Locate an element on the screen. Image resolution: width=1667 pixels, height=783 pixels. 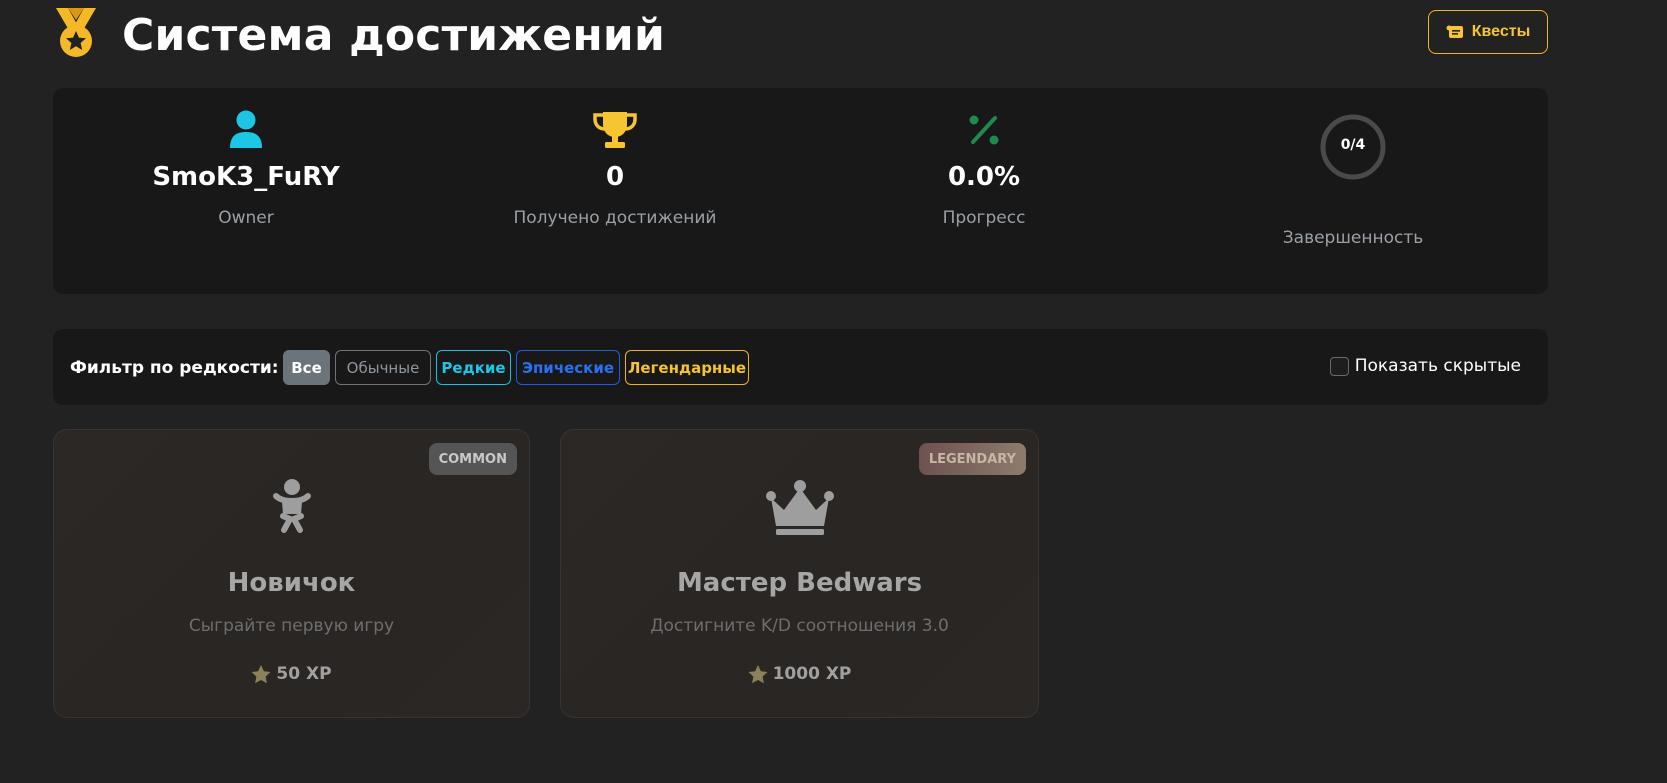
medal-icon is located at coordinates (76, 32).